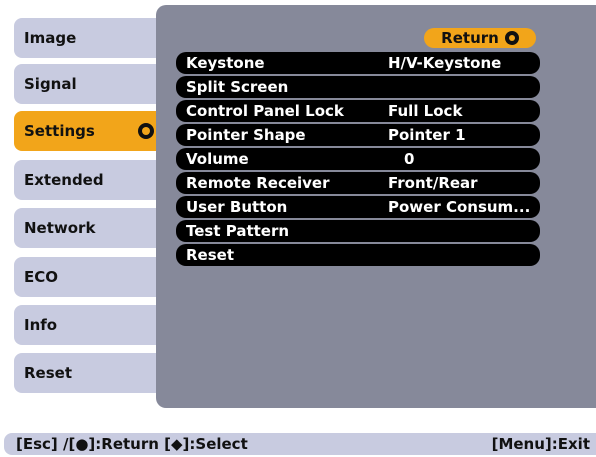 Image resolution: width=596 pixels, height=457 pixels. I want to click on menu-row-value: 0, so click(409, 159).